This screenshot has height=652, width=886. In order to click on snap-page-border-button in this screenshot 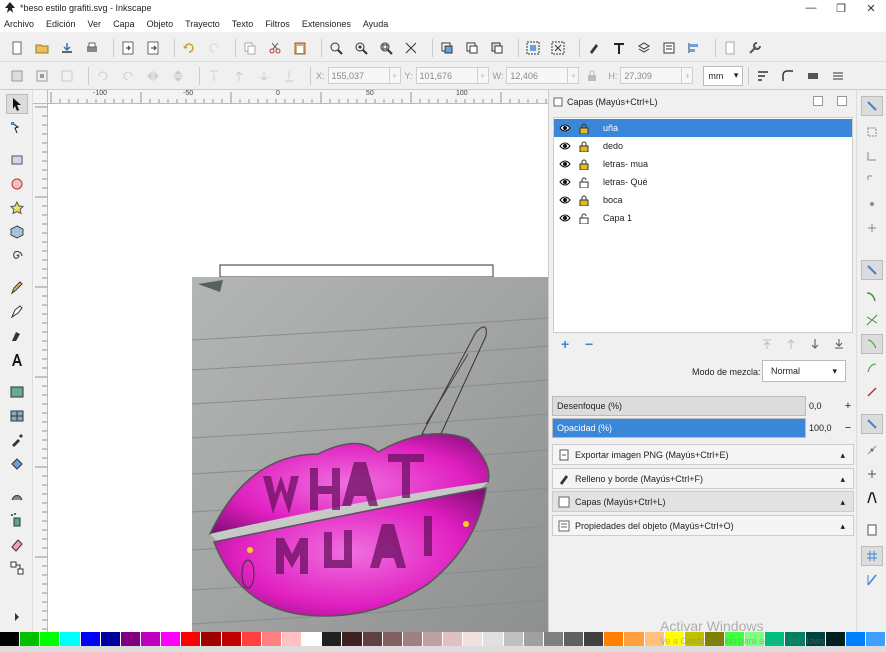, I will do `click(872, 530)`.